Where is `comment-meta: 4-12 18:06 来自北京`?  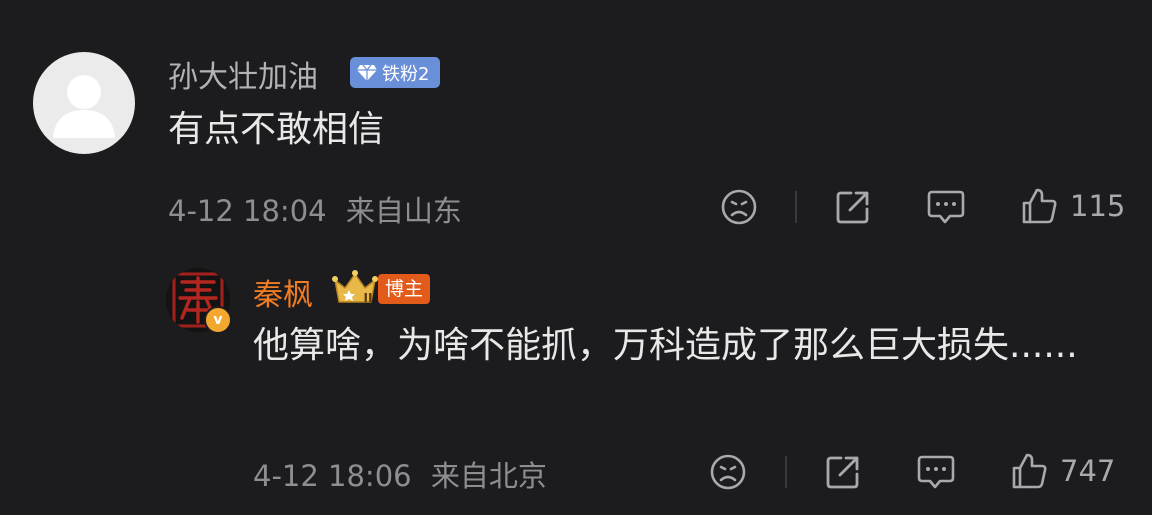
comment-meta: 4-12 18:06 来自北京 is located at coordinates (400, 474).